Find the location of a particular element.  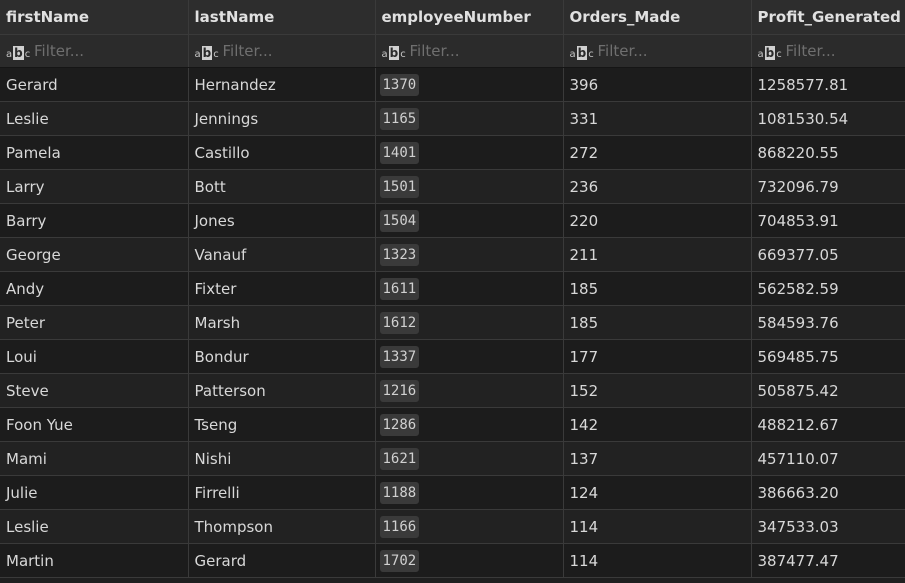

cell-profit-generated: 387477.47 is located at coordinates (828, 560).